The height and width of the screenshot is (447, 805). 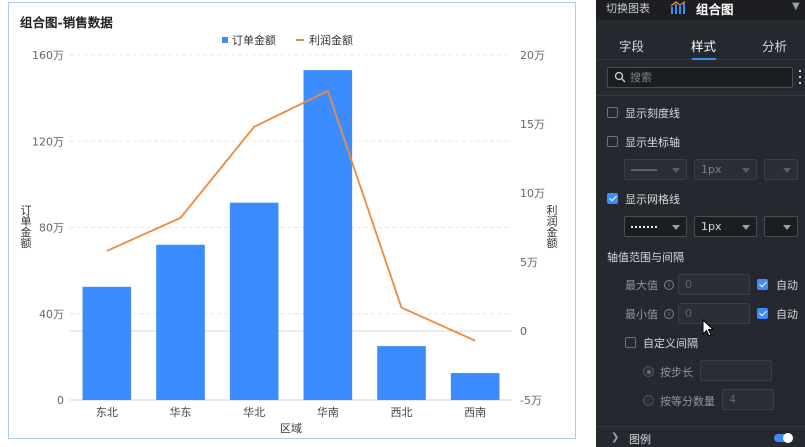 What do you see at coordinates (678, 7) in the screenshot?
I see `combo-chart-icon` at bounding box center [678, 7].